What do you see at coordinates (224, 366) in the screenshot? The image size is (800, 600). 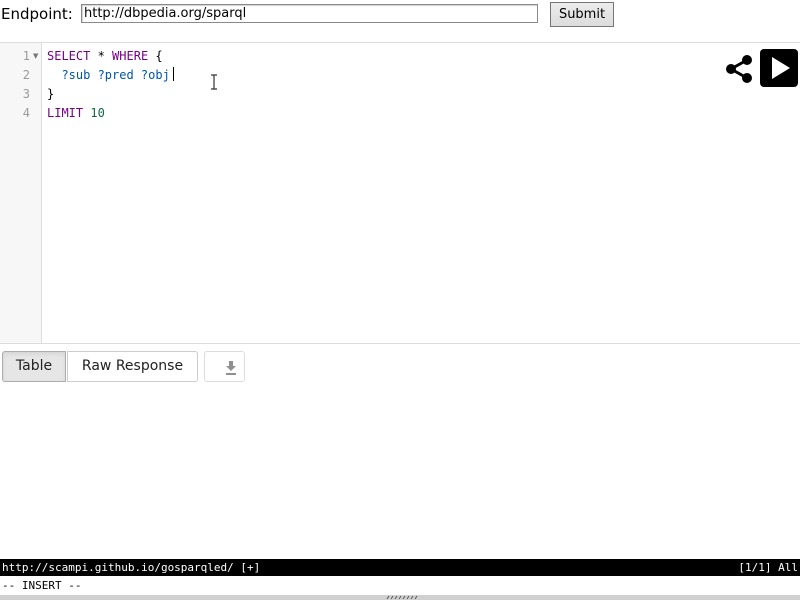 I see `download-button` at bounding box center [224, 366].